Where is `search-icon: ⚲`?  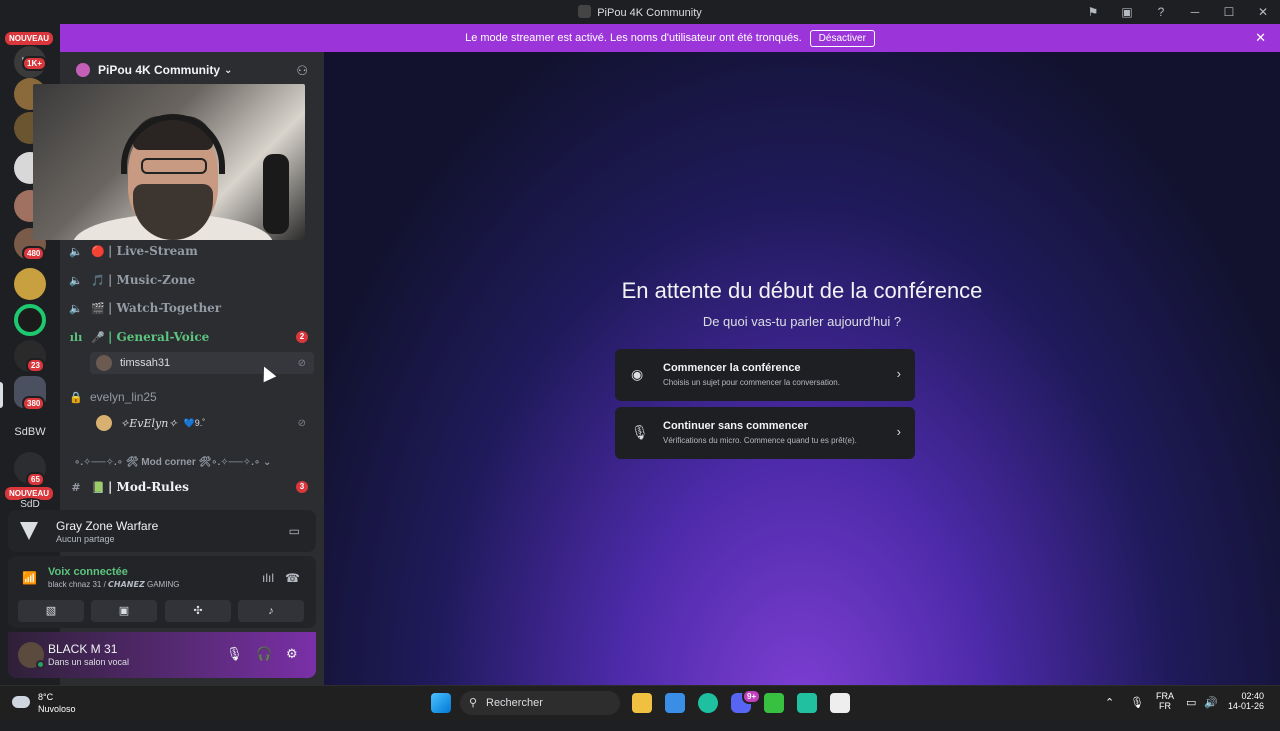
search-icon: ⚲ is located at coordinates (473, 703).